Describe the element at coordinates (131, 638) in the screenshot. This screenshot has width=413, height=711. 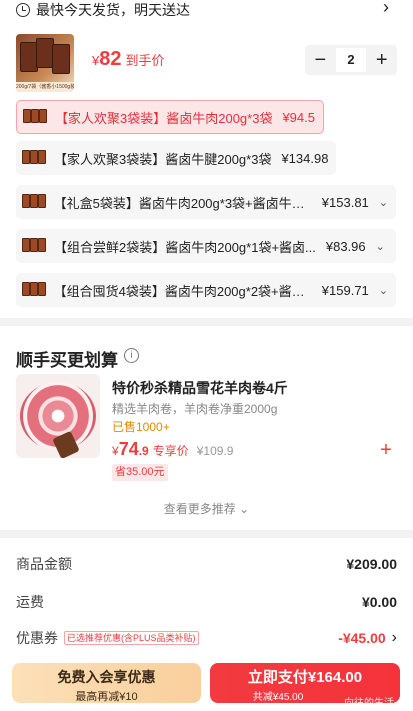
I see `coupon-tag: 已选推荐优惠(含PLUS品类补贴)` at that location.